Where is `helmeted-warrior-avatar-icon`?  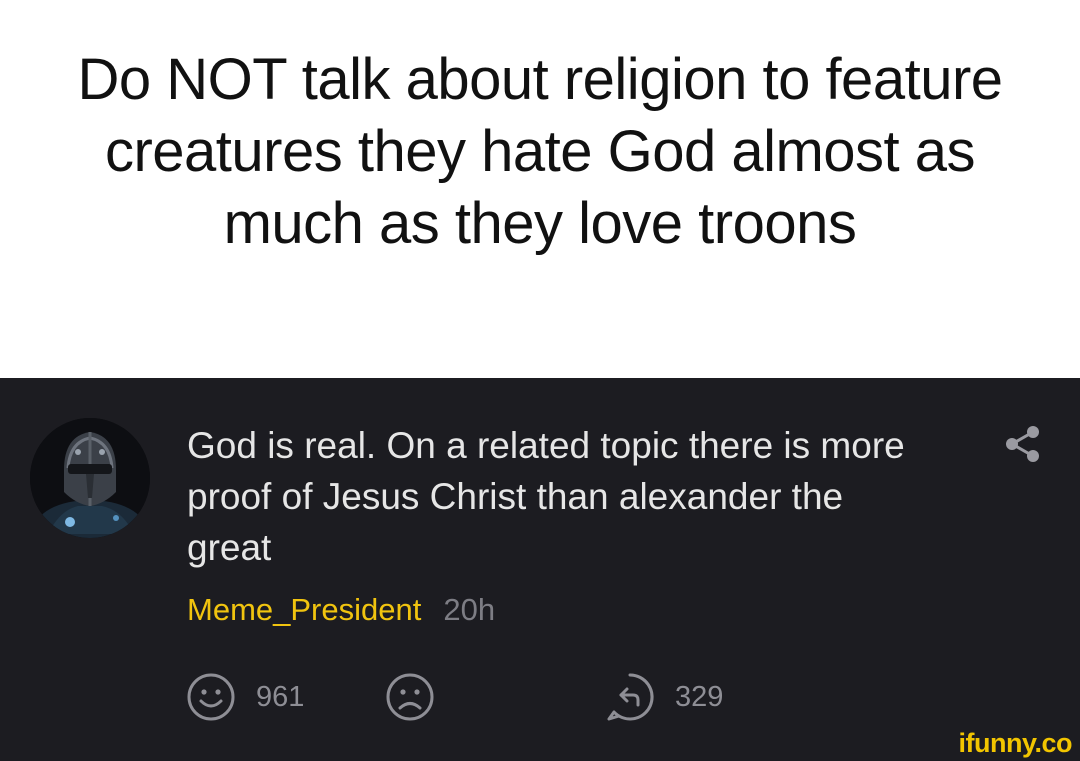
helmeted-warrior-avatar-icon is located at coordinates (90, 478).